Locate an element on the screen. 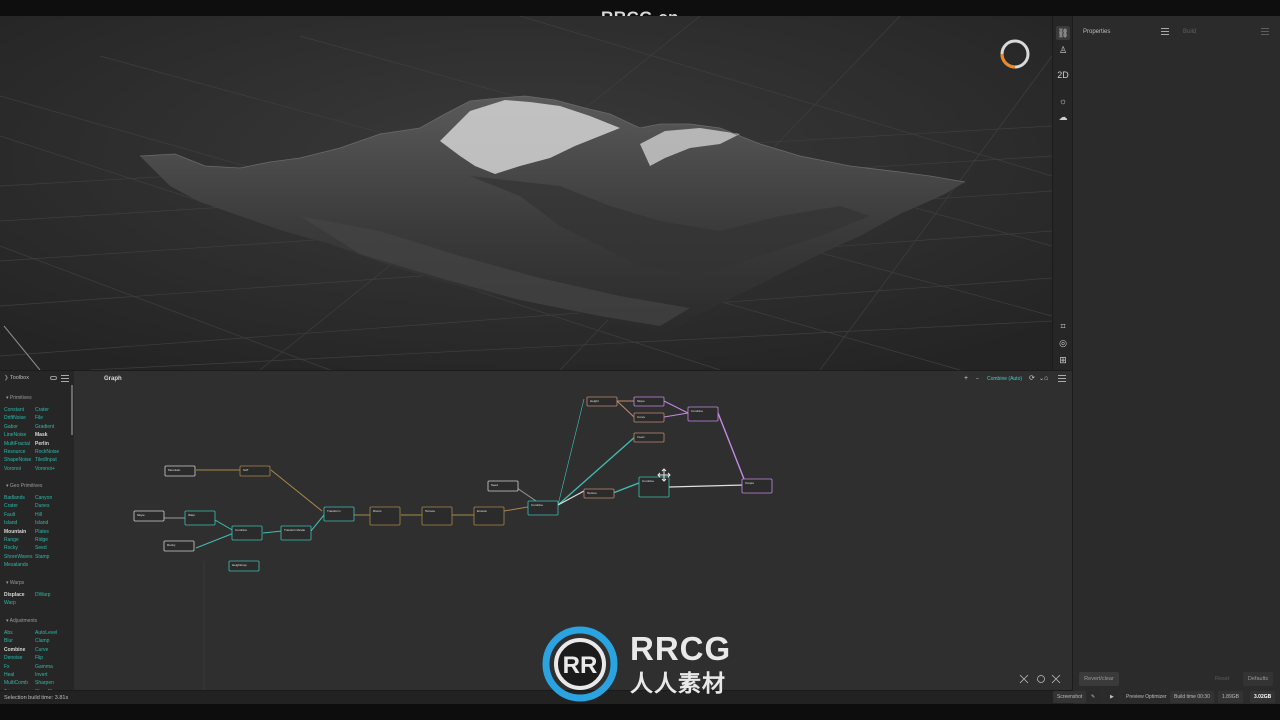 The height and width of the screenshot is (720, 1280). graph-node: Terrace is located at coordinates (437, 516).